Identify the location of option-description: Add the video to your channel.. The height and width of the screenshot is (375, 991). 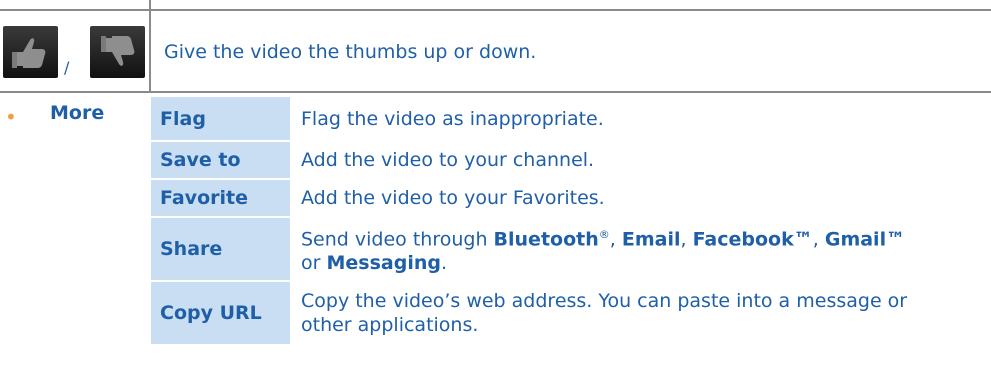
(626, 160).